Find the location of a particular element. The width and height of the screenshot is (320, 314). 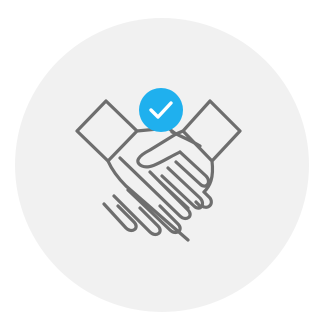

checkmark-icon is located at coordinates (161, 110).